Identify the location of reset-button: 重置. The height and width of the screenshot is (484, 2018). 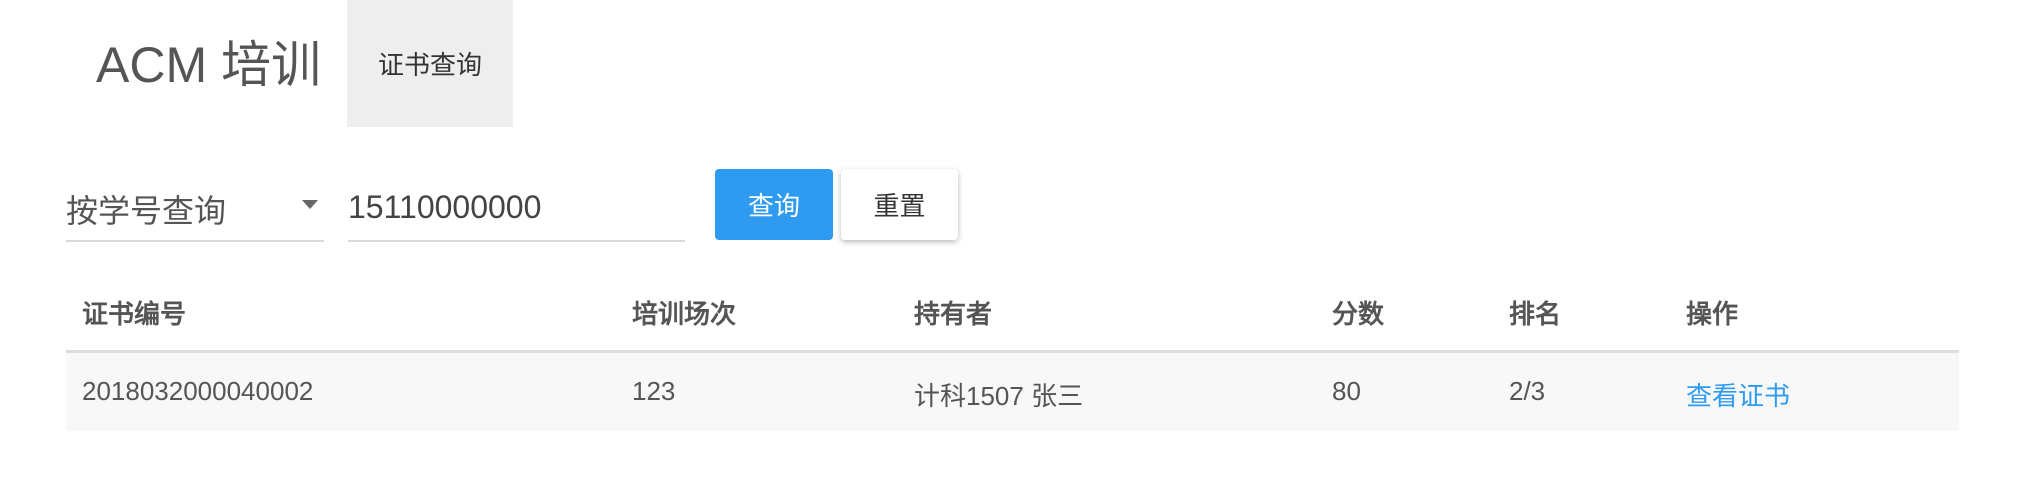
(899, 204).